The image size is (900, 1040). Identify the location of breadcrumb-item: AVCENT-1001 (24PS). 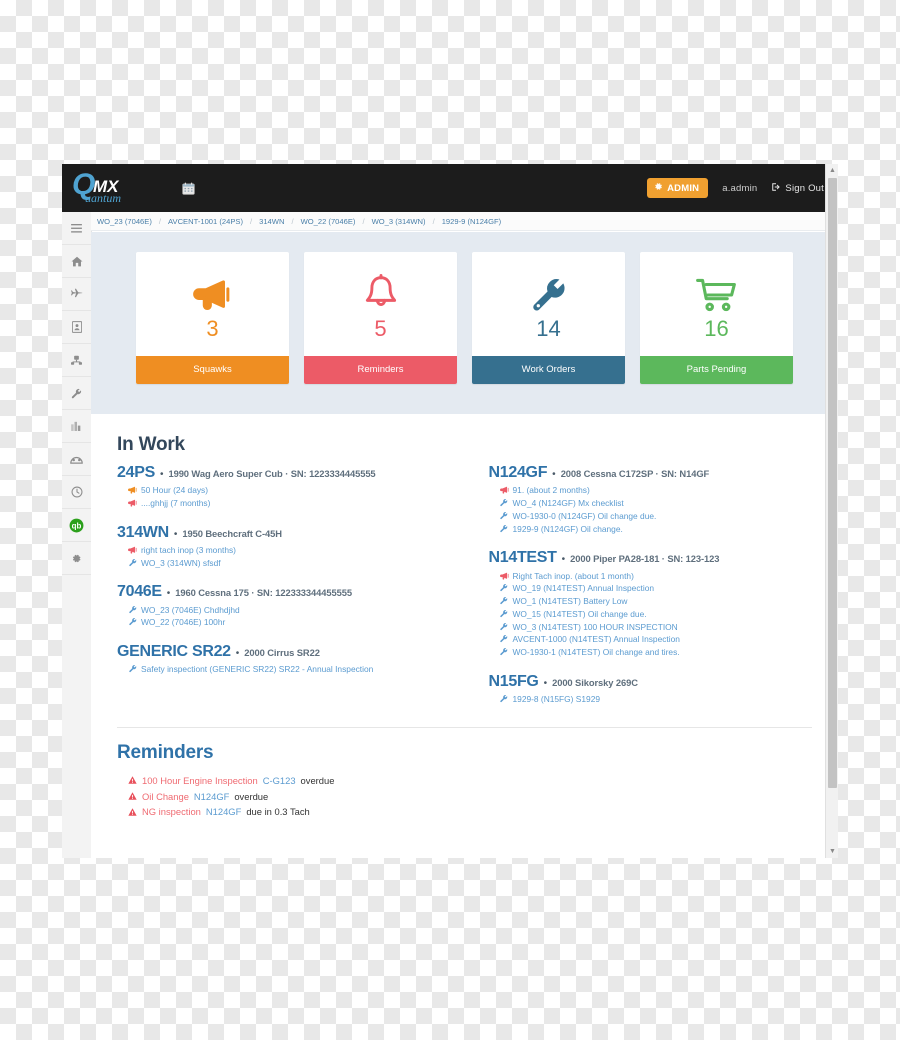
(205, 221).